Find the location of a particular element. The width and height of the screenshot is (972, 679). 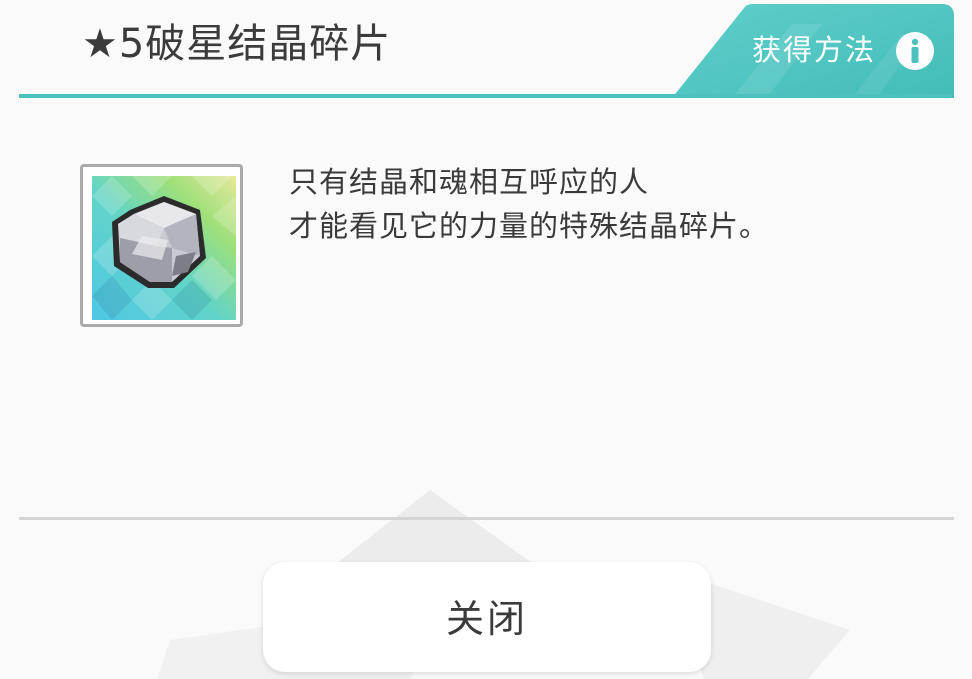

close-button-label: 关闭 is located at coordinates (486, 619).